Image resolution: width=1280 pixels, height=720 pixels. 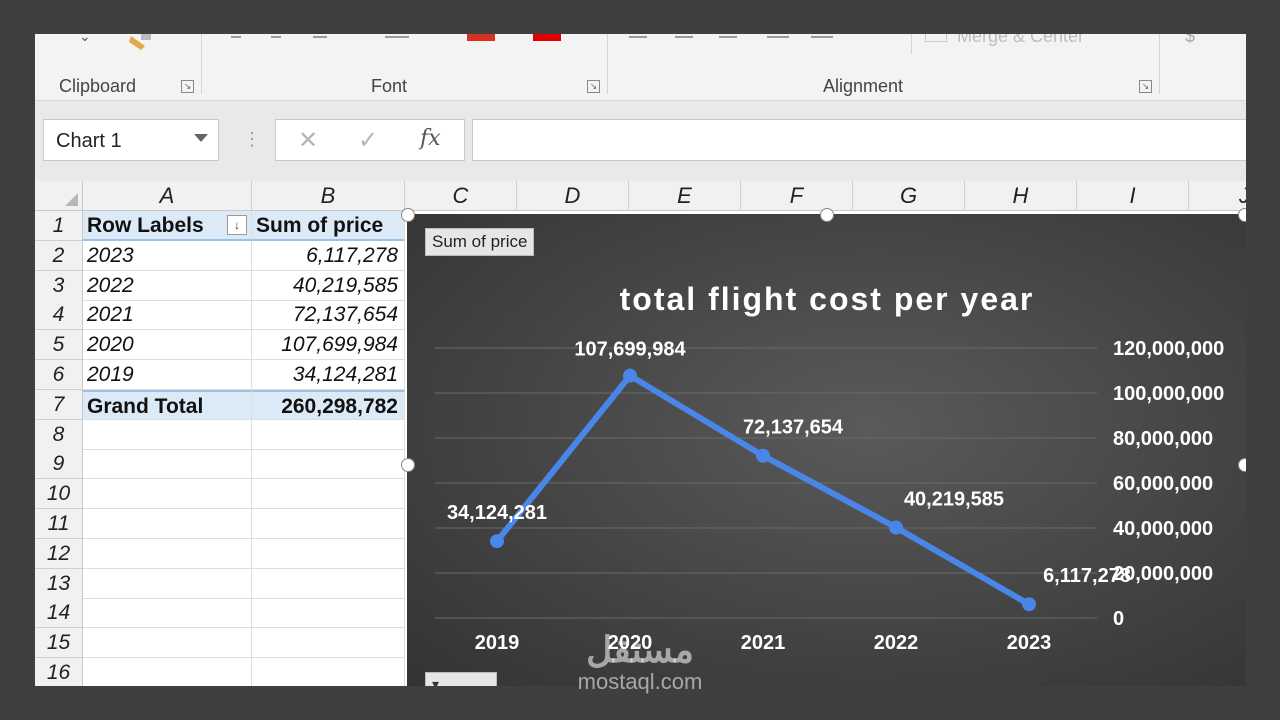 What do you see at coordinates (328, 345) in the screenshot?
I see `pivot-row-value: 107,699,984` at bounding box center [328, 345].